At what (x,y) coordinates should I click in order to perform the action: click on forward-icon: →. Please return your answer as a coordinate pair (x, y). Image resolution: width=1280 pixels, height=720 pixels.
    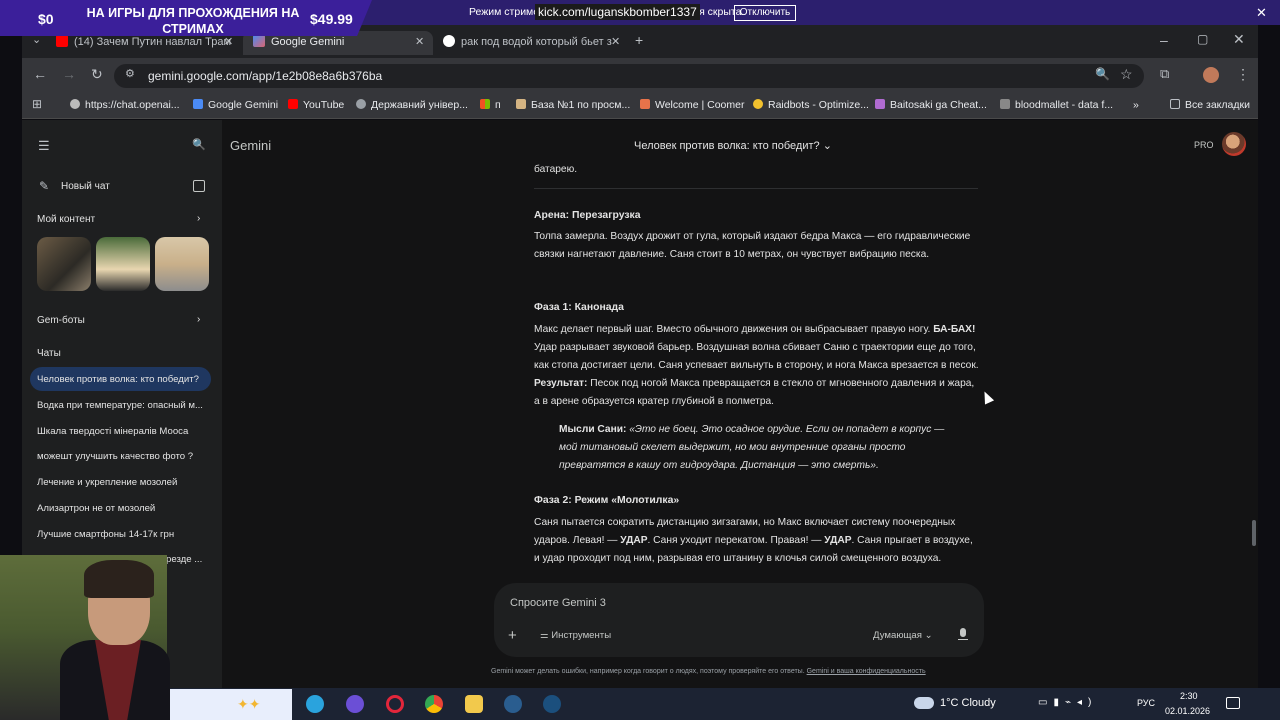
    Looking at the image, I should click on (69, 74).